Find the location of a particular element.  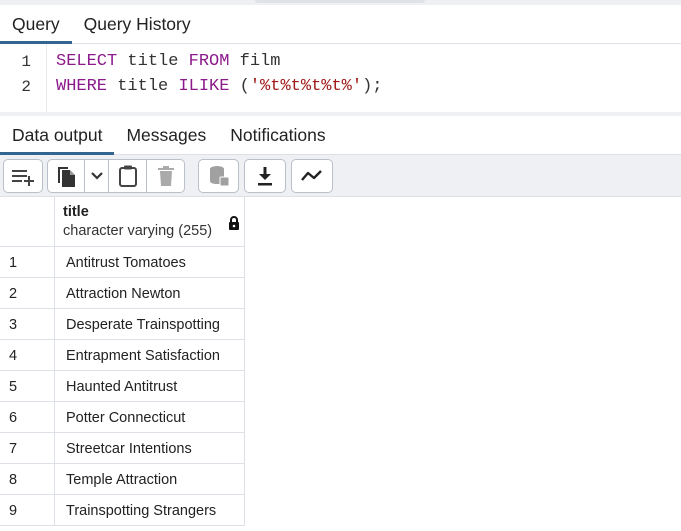

top-handle is located at coordinates (340, 1).